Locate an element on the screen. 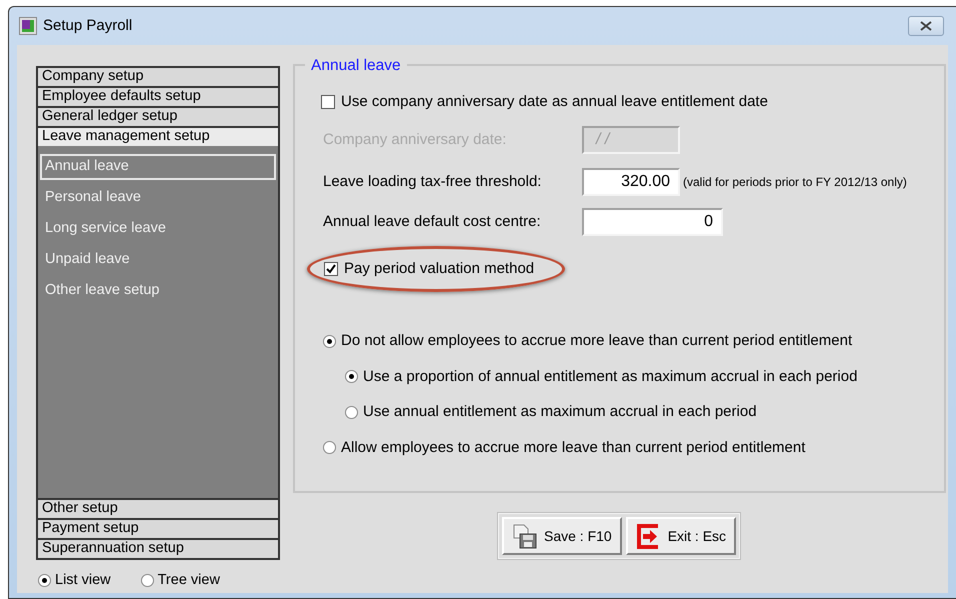 This screenshot has width=956, height=599. field-label: Leave loading tax-free threshold: is located at coordinates (432, 182).